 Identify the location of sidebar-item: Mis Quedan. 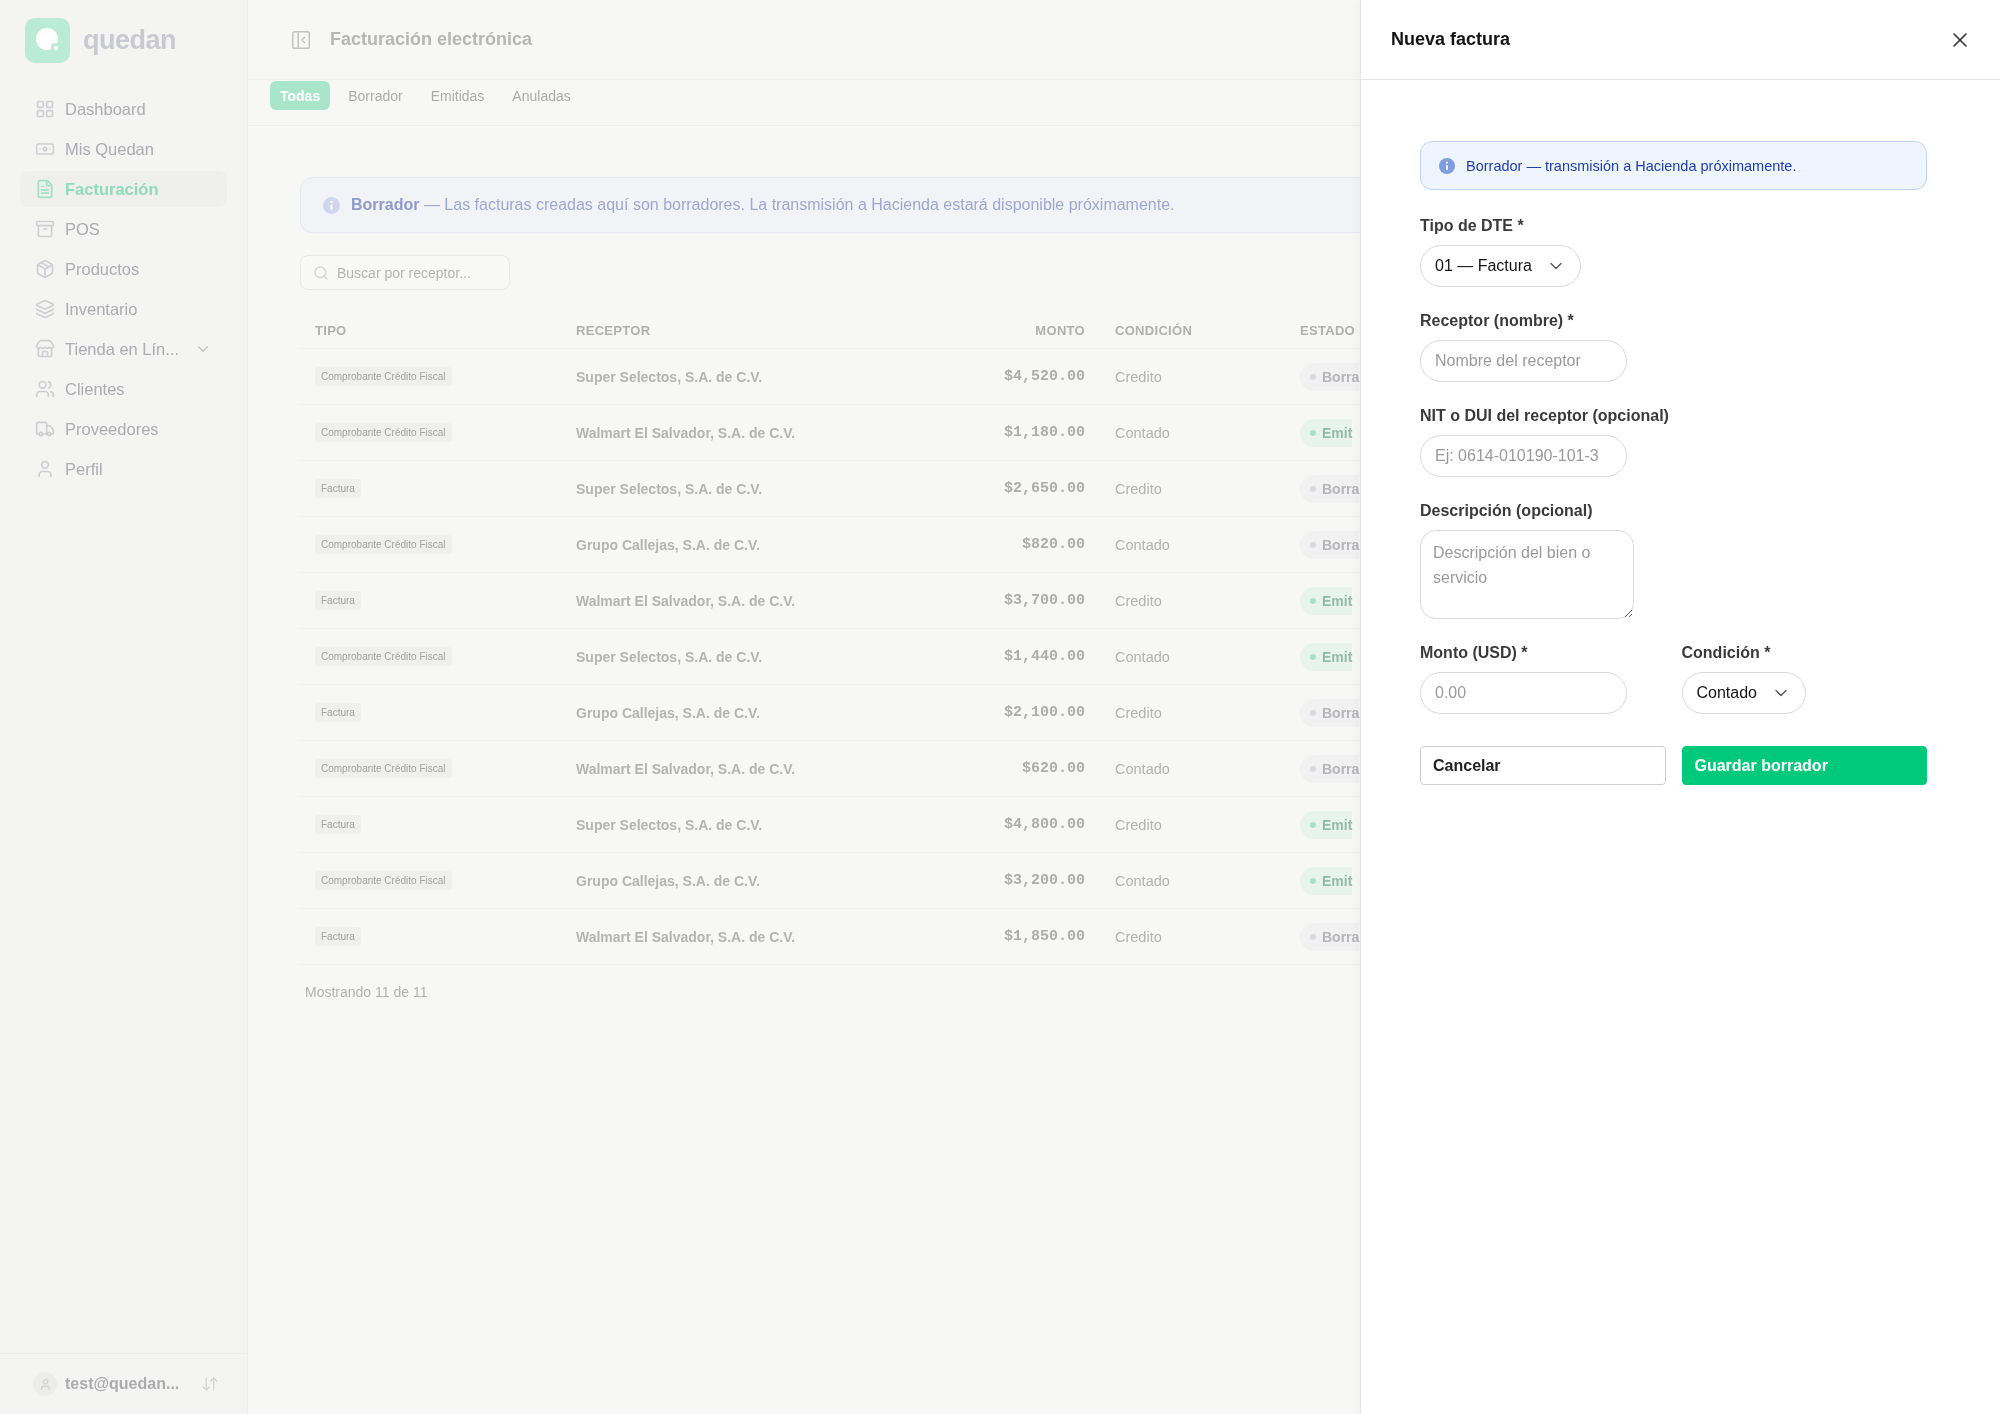
(123, 149).